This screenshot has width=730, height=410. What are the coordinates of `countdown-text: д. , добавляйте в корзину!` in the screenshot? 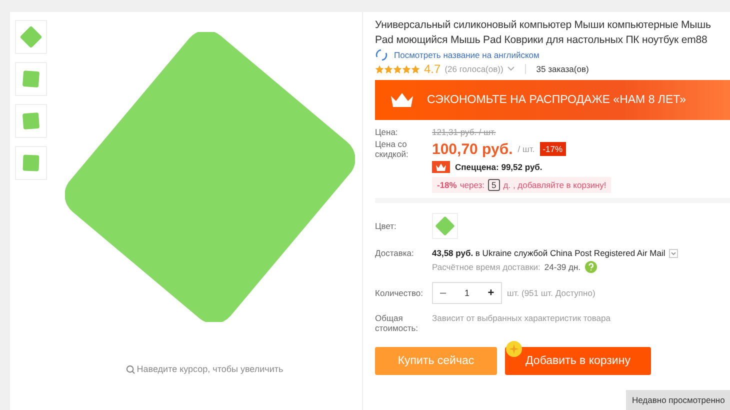 It's located at (554, 185).